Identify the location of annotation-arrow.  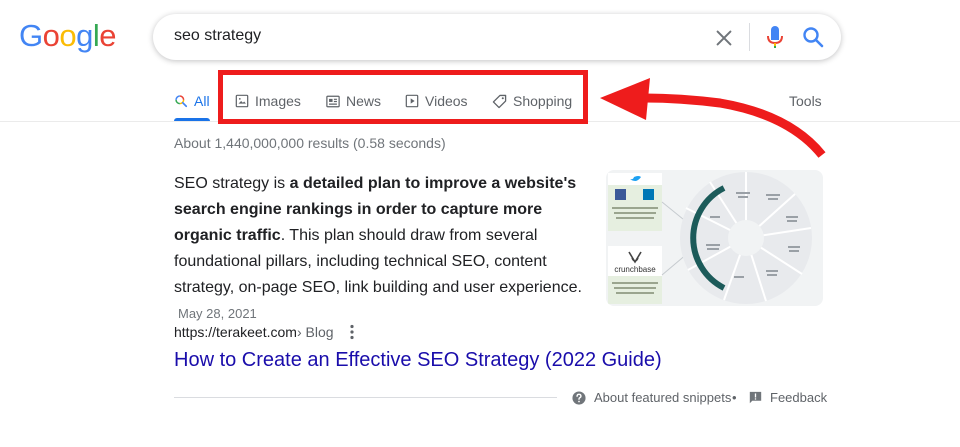
(713, 118).